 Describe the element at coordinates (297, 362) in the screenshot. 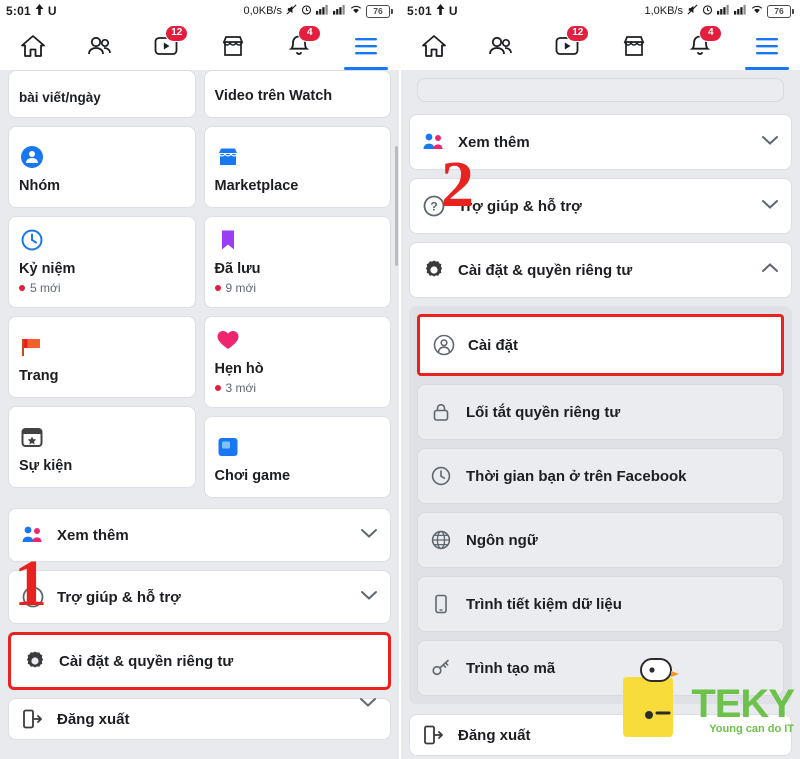

I see `grid-card-dating: Hẹn hò 3 mới` at that location.